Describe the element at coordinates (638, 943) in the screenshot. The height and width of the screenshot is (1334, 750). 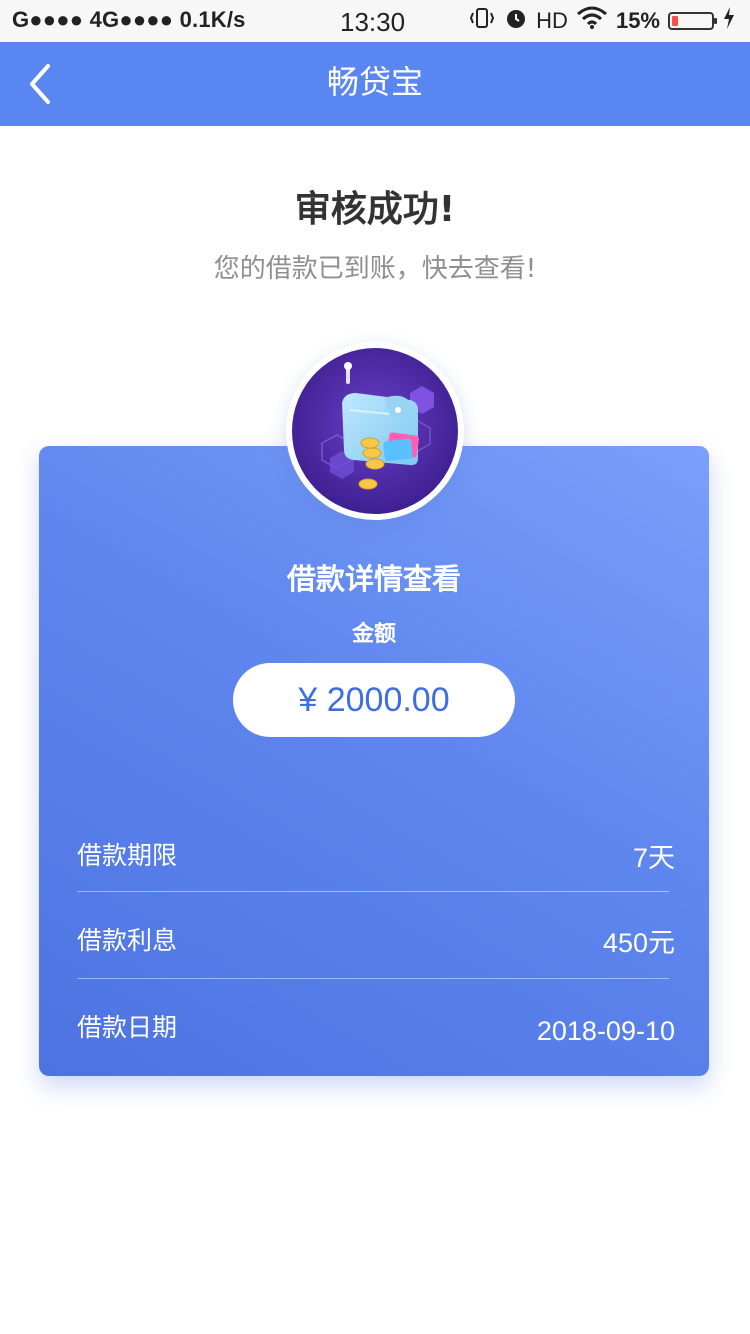
I see `row-value: 450元` at that location.